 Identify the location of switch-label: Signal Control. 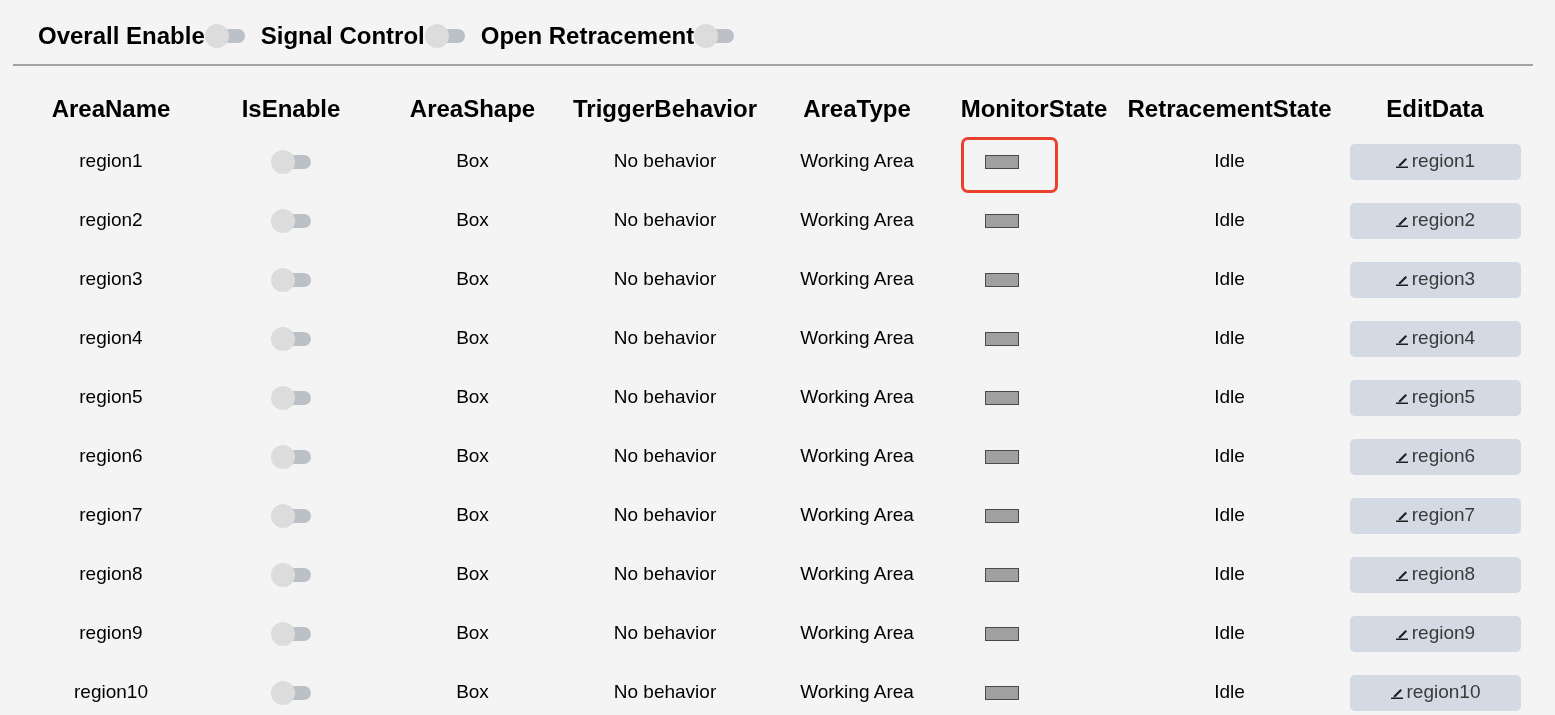
(342, 36).